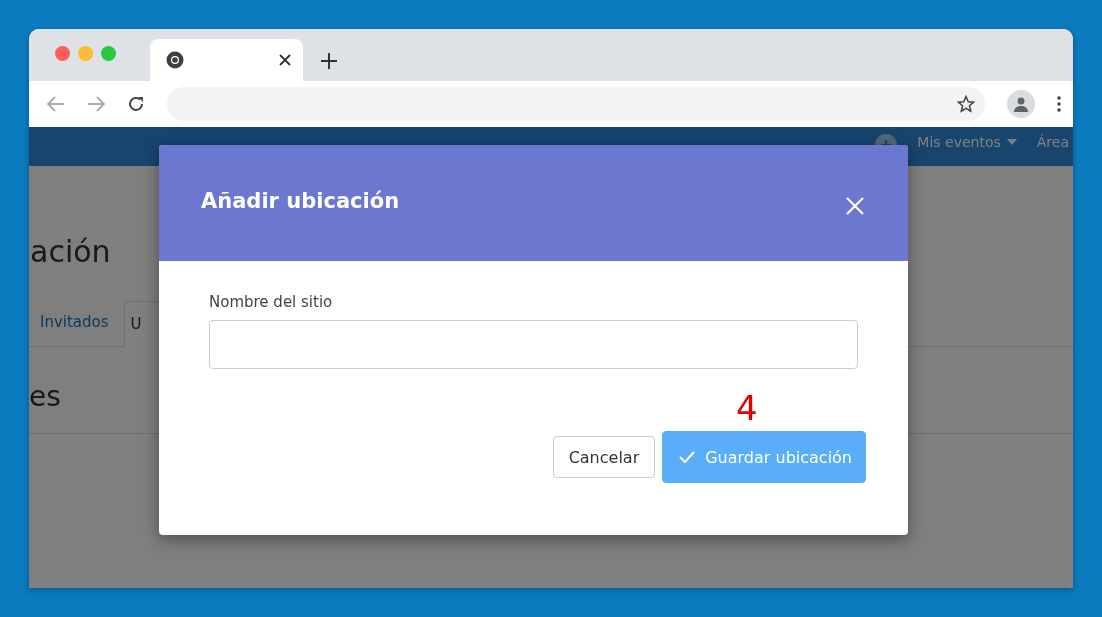  I want to click on star-icon, so click(966, 104).